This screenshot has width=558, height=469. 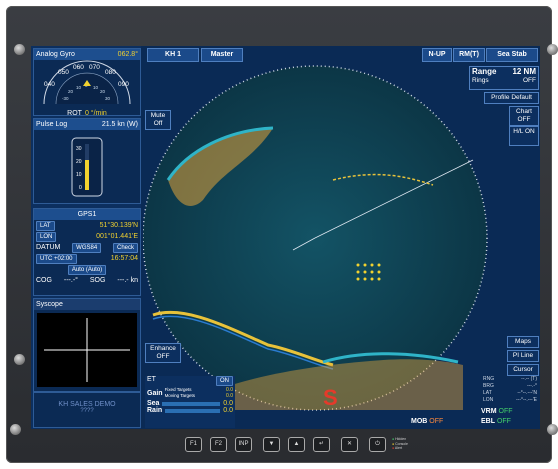 I want to click on gain-targets: Fixed Targets Moving Targets, so click(x=180, y=393).